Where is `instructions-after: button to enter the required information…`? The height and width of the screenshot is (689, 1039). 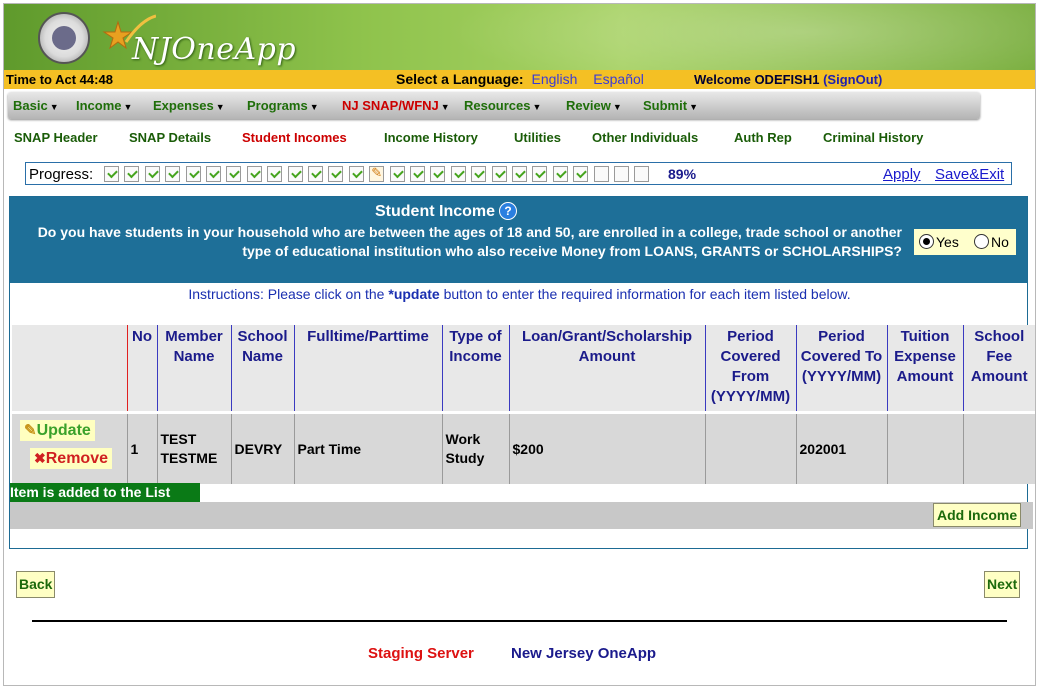
instructions-after: button to enter the required information… is located at coordinates (645, 294).